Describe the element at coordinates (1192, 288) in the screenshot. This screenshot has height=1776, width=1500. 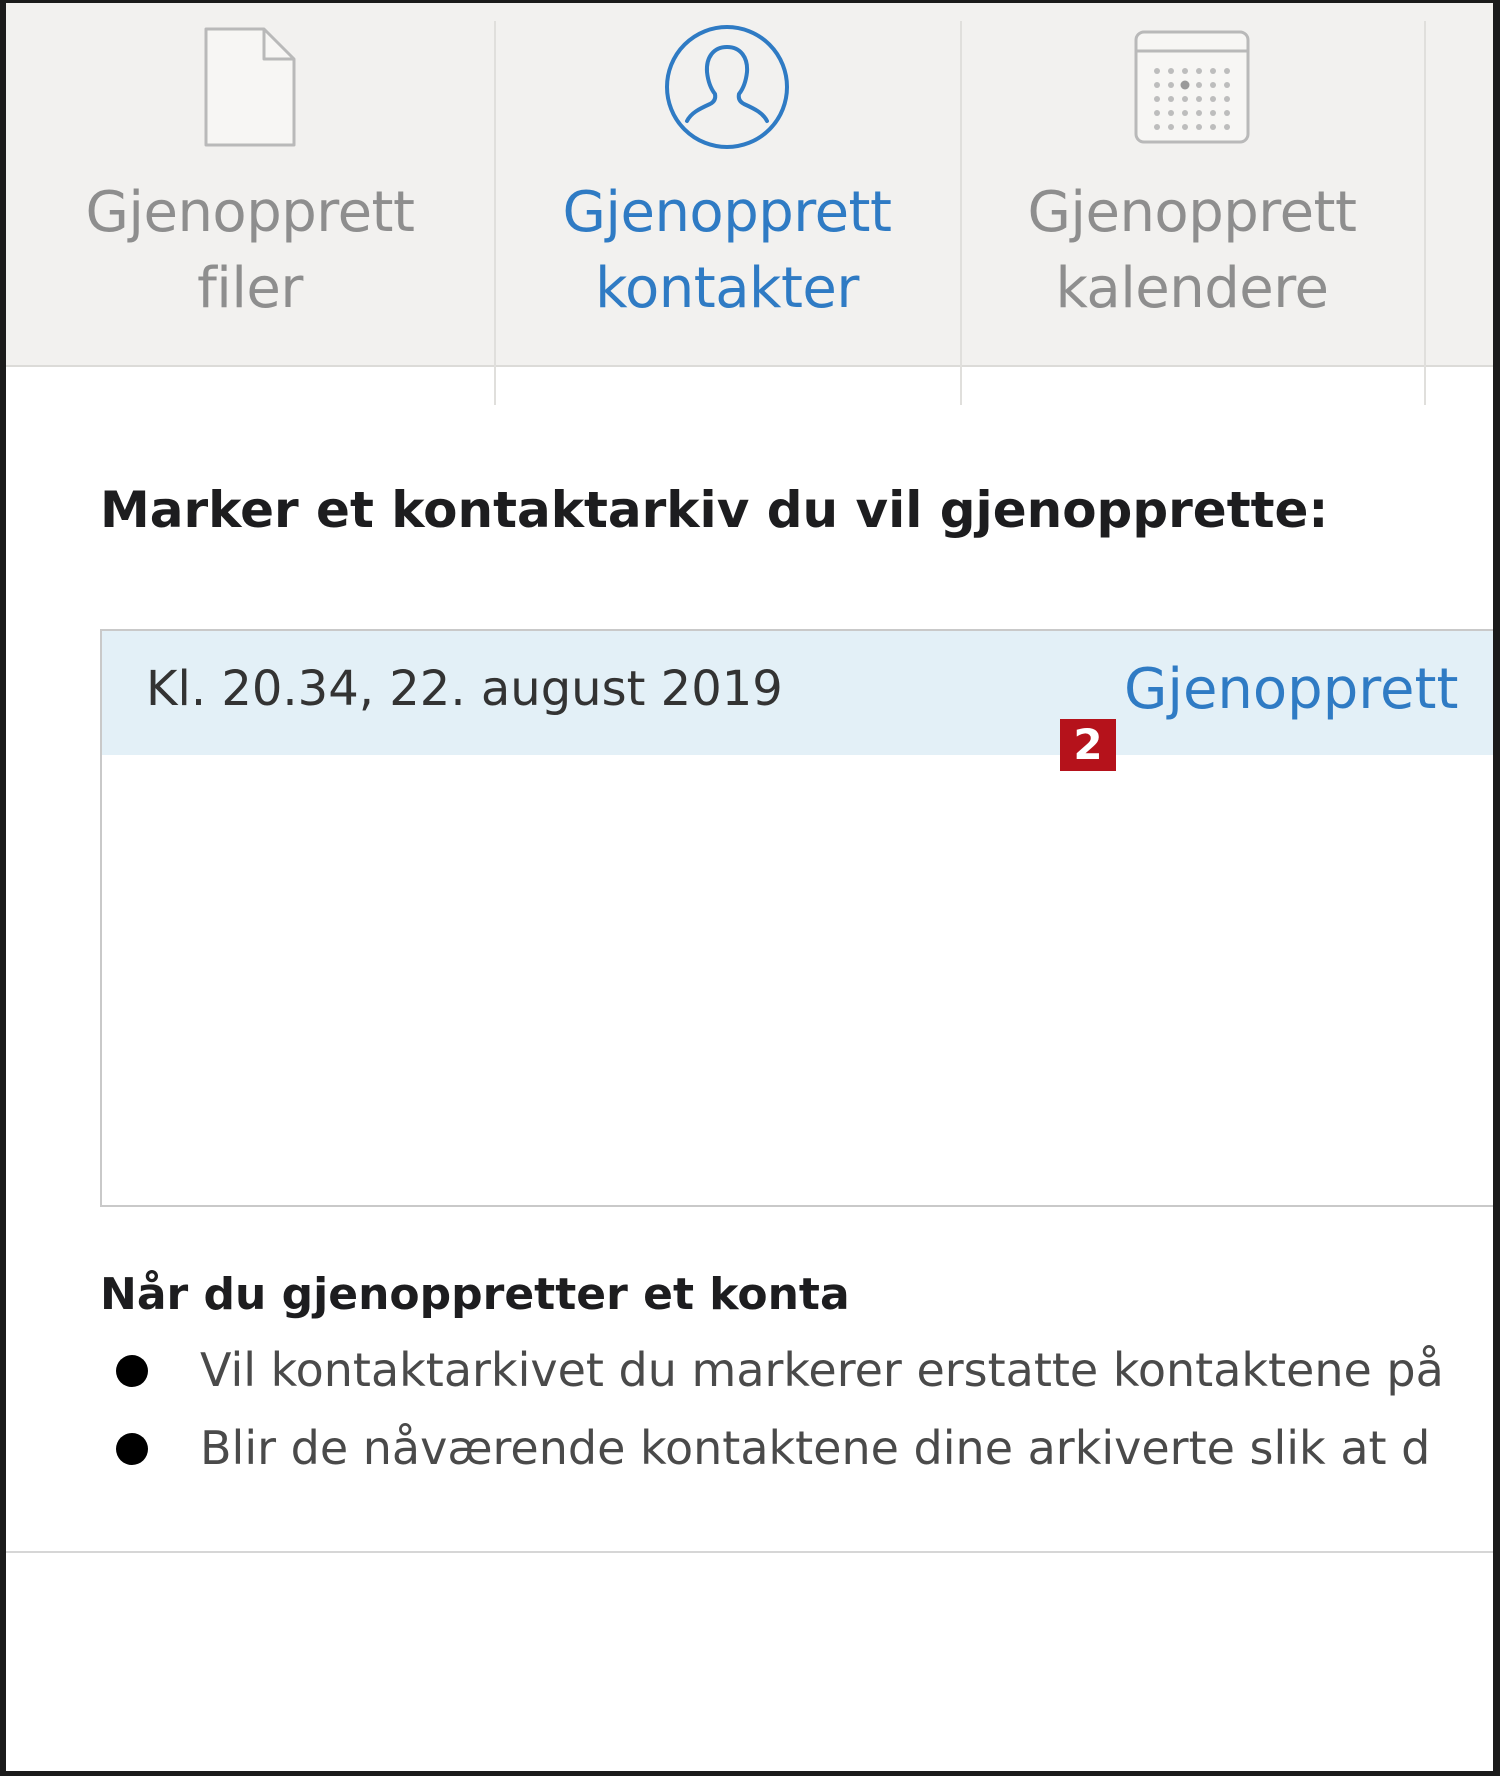
I see `tab-label-line2: kalendere` at that location.